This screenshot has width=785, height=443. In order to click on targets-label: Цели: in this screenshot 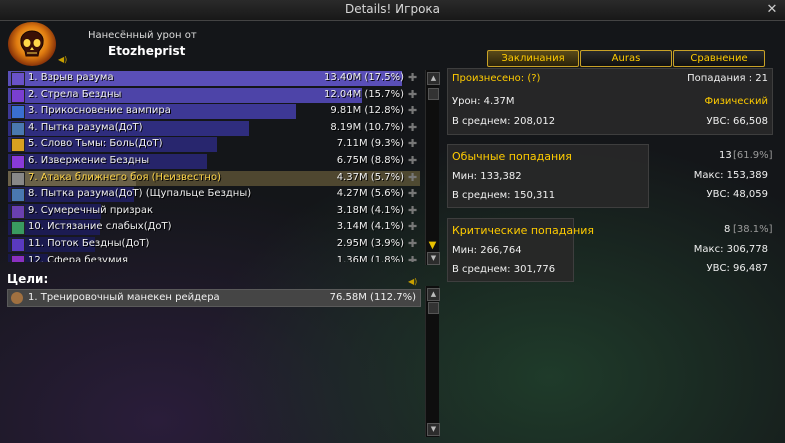, I will do `click(28, 279)`.